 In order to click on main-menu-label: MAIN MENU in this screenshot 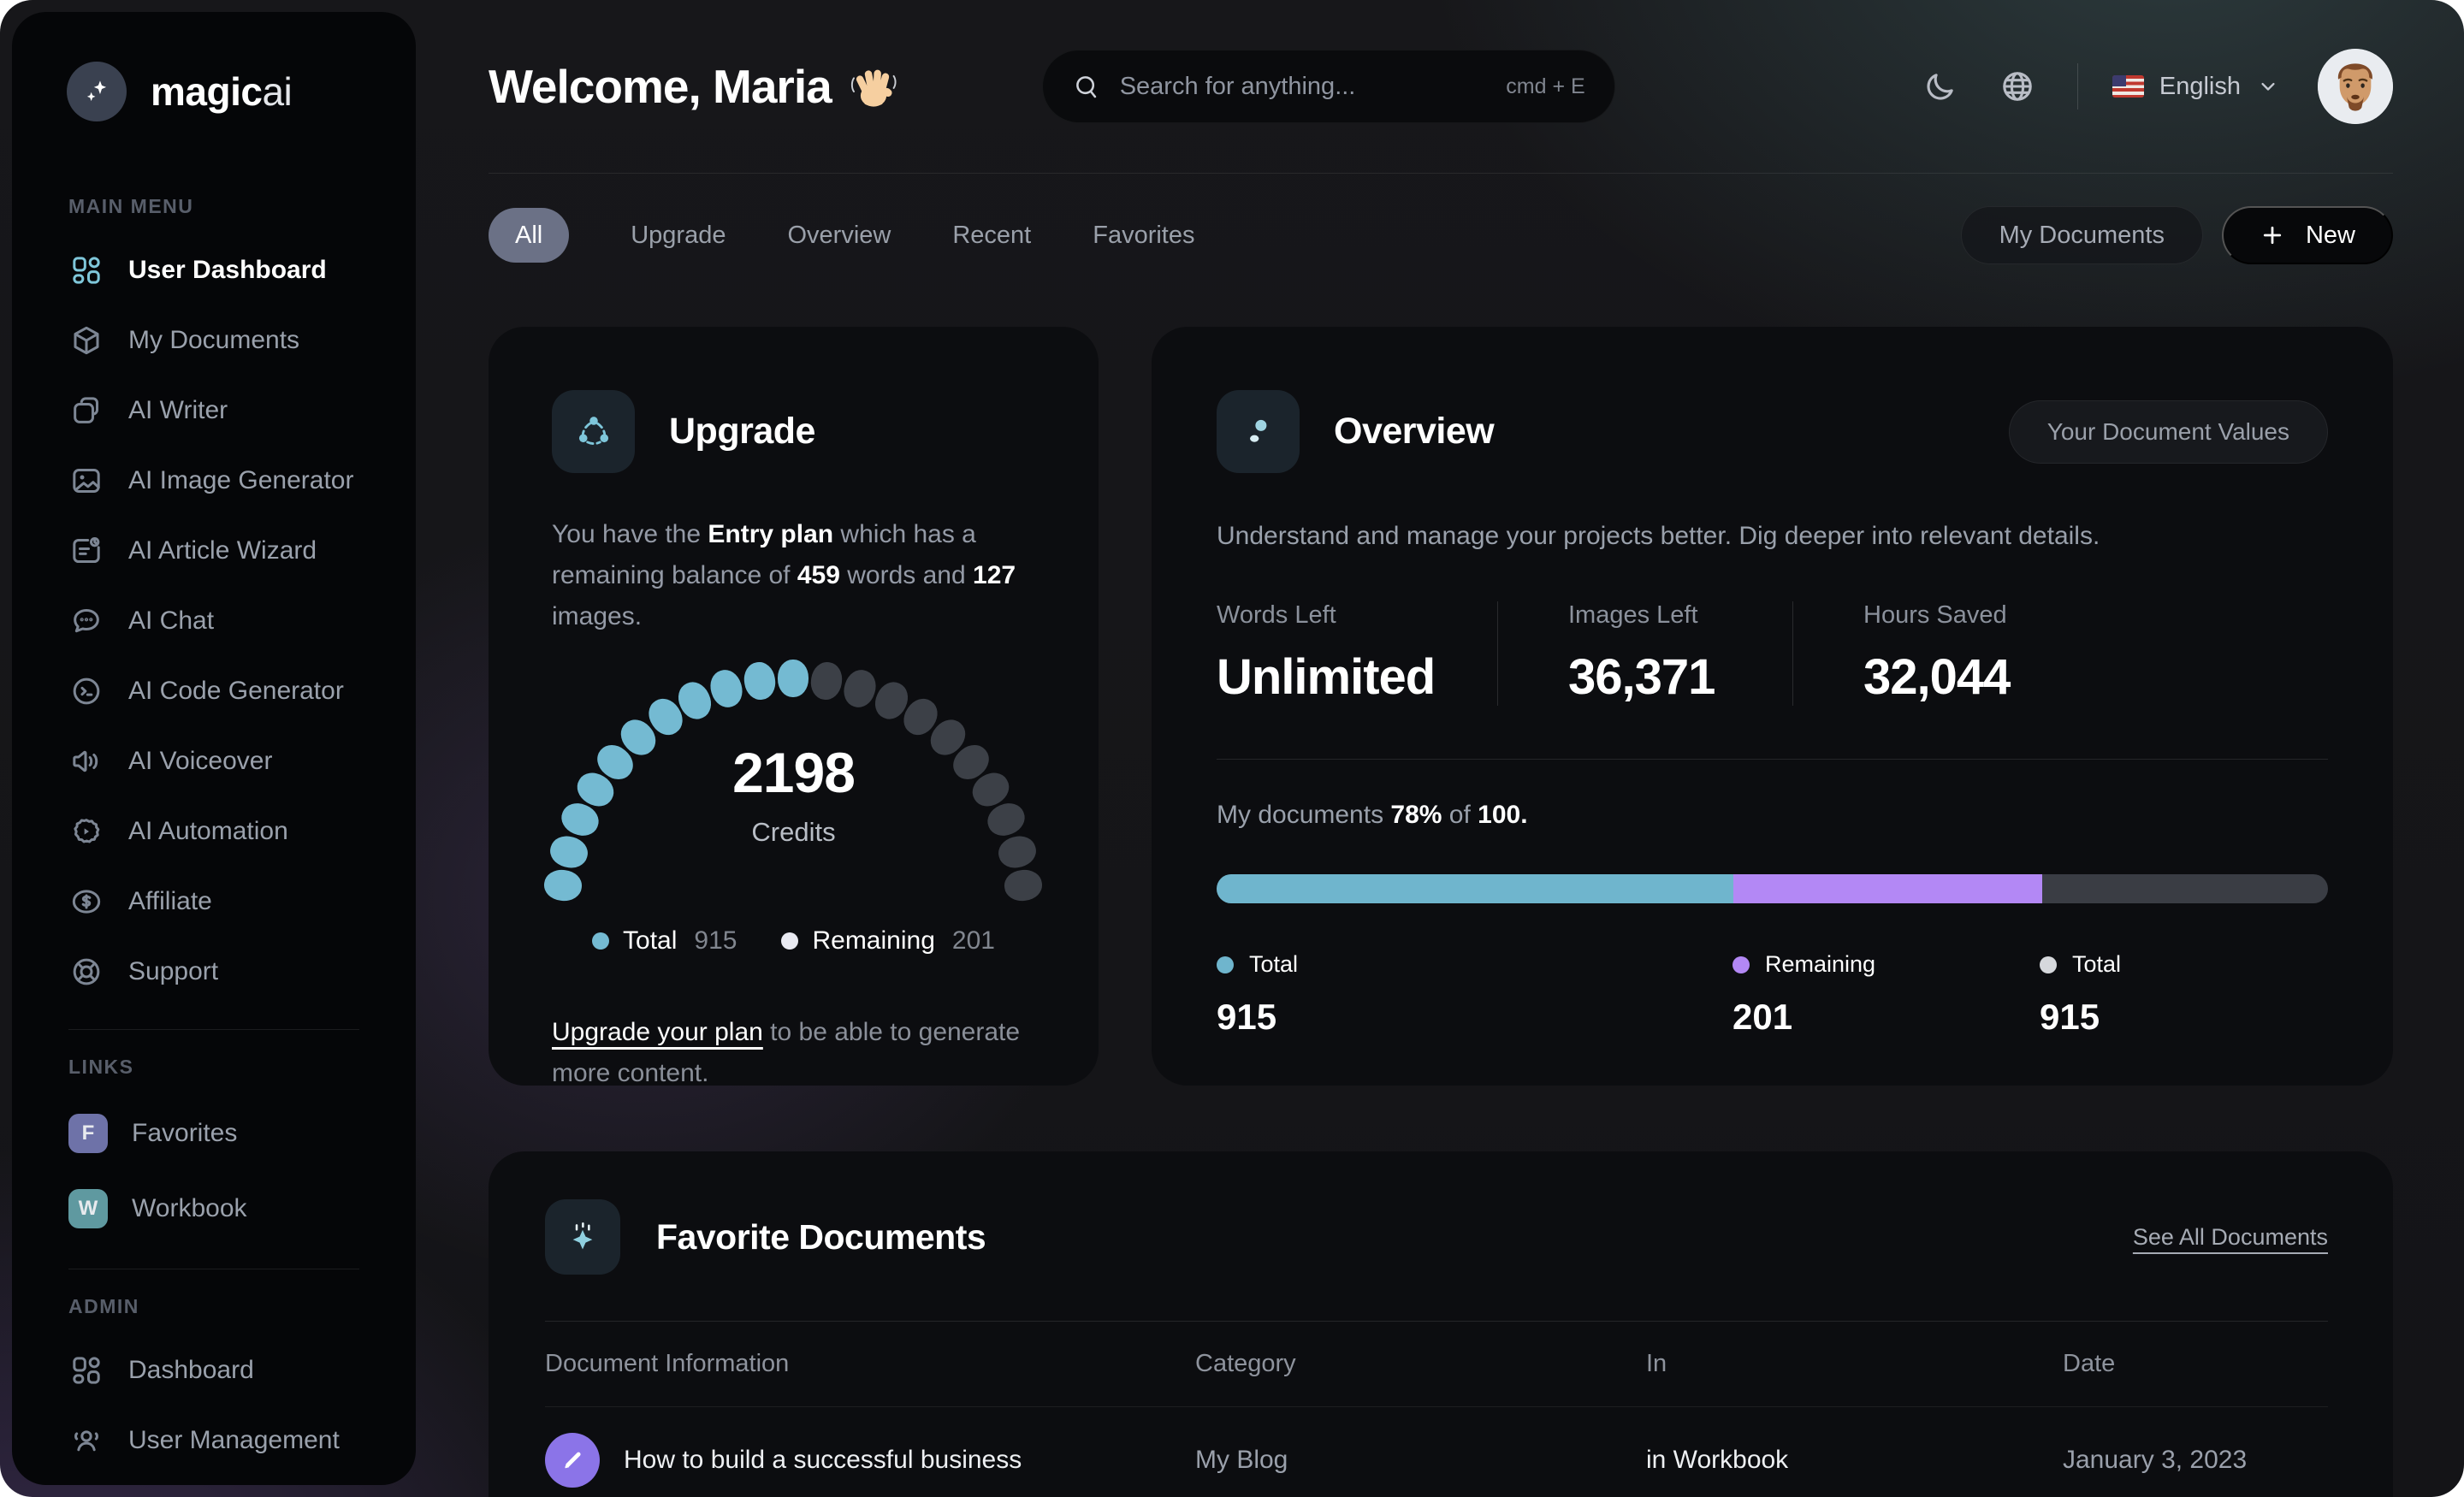, I will do `click(131, 206)`.